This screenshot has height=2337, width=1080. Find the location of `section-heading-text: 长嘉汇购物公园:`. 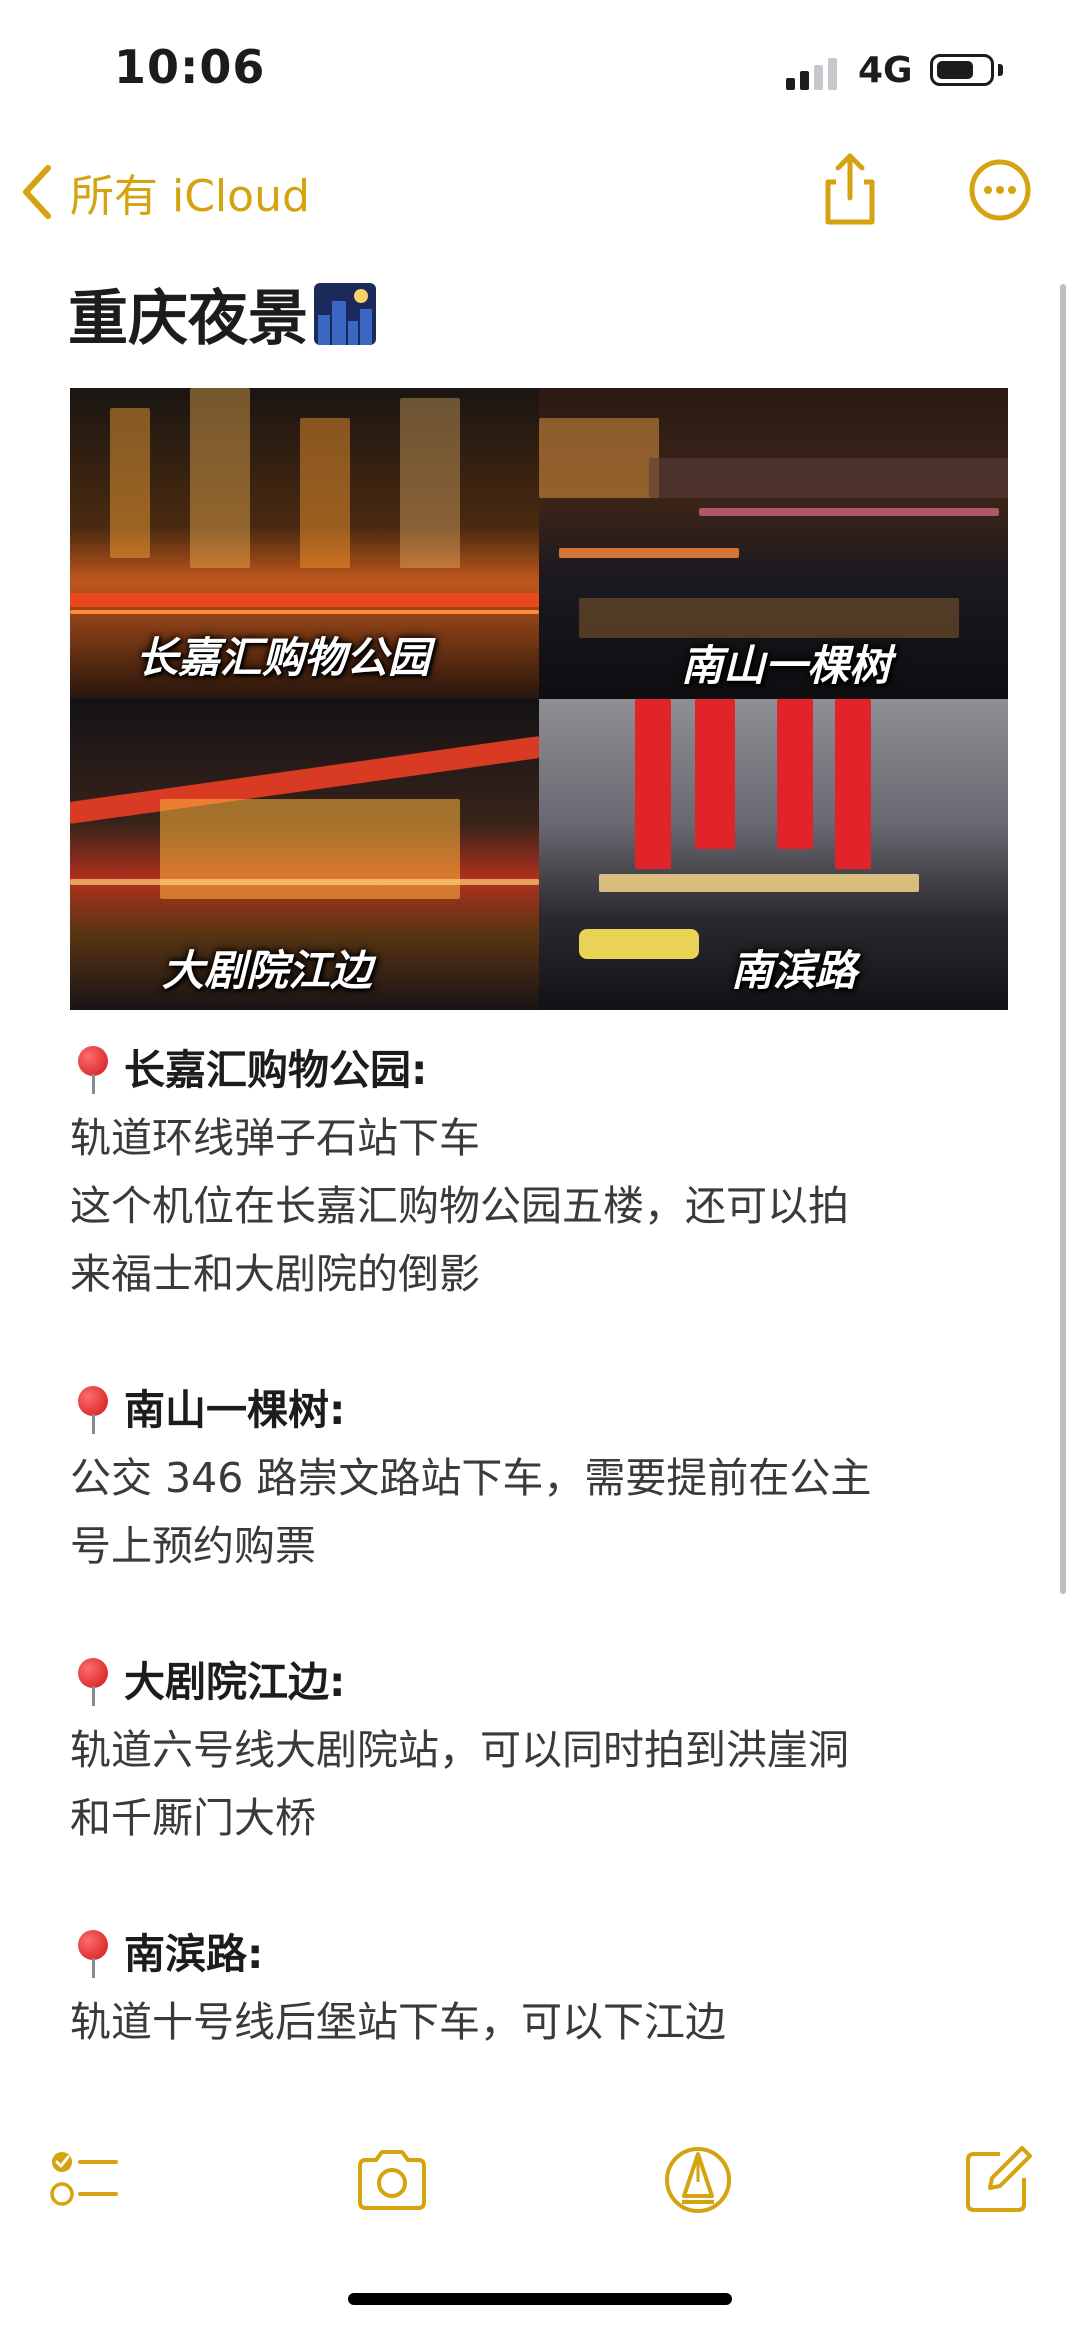

section-heading-text: 长嘉汇购物公园: is located at coordinates (276, 1070).